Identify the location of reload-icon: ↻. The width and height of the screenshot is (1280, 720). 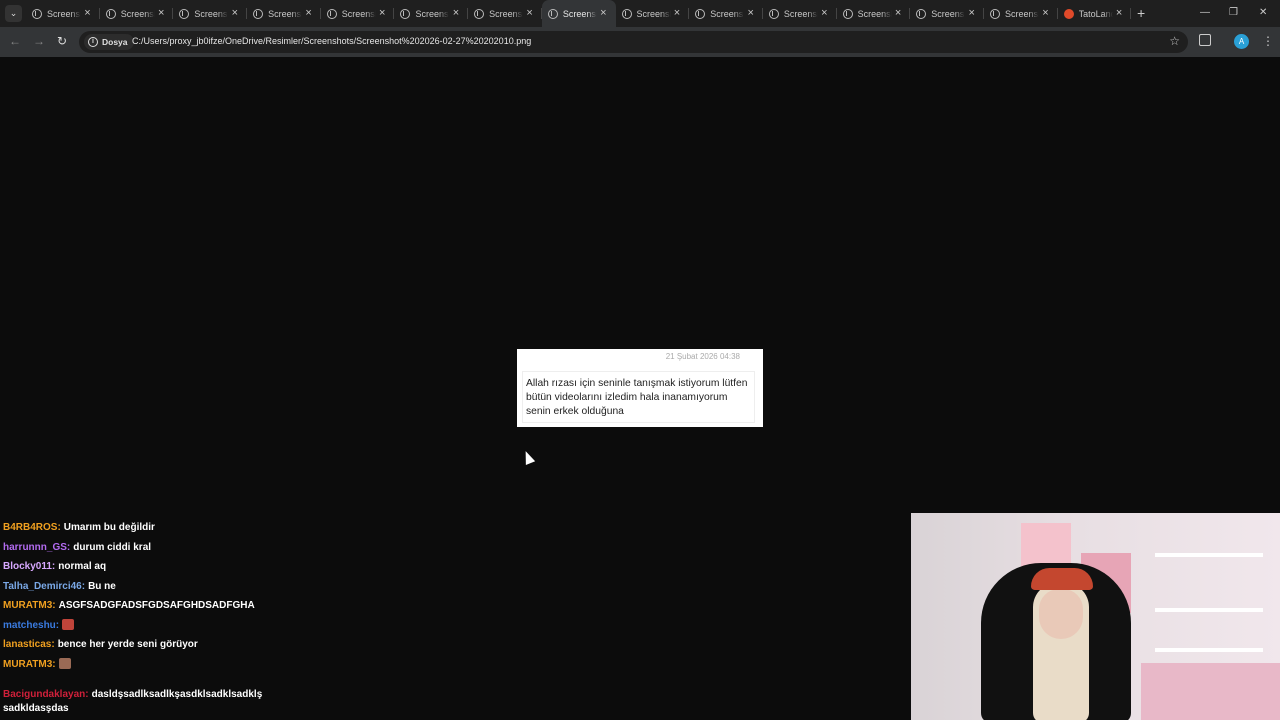
(62, 41).